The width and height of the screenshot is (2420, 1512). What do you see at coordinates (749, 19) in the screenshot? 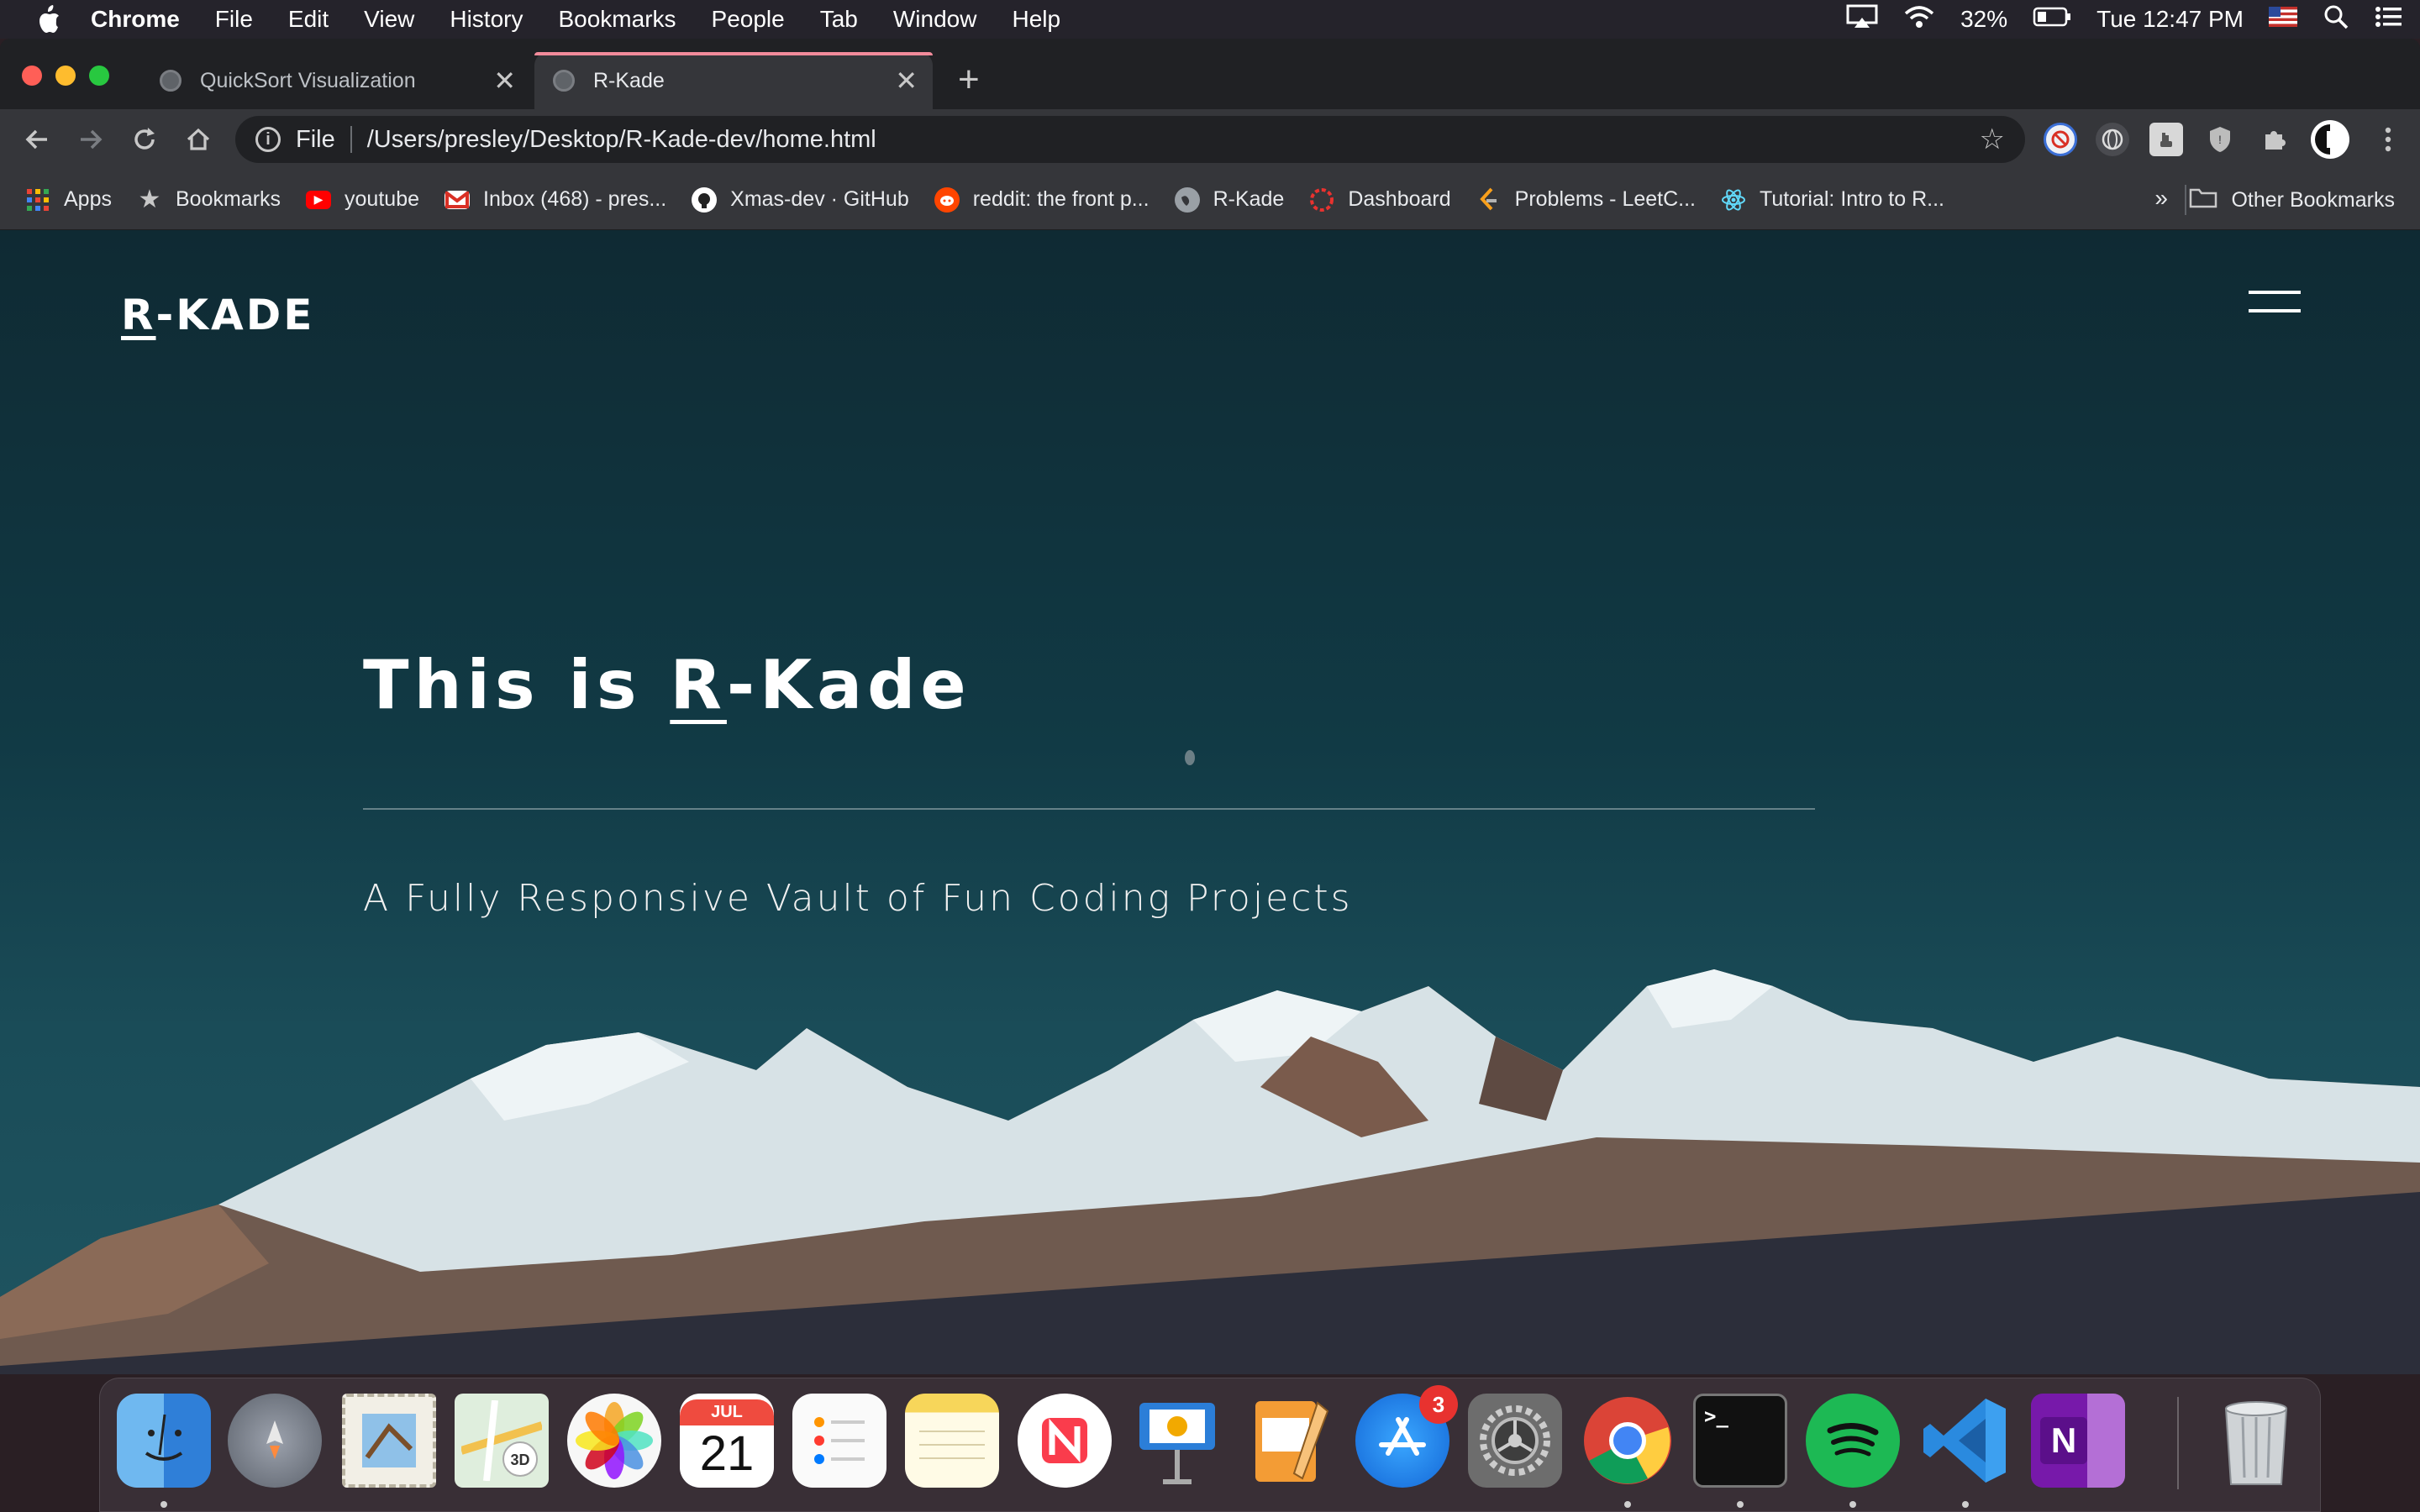
I see `menu-people: People` at bounding box center [749, 19].